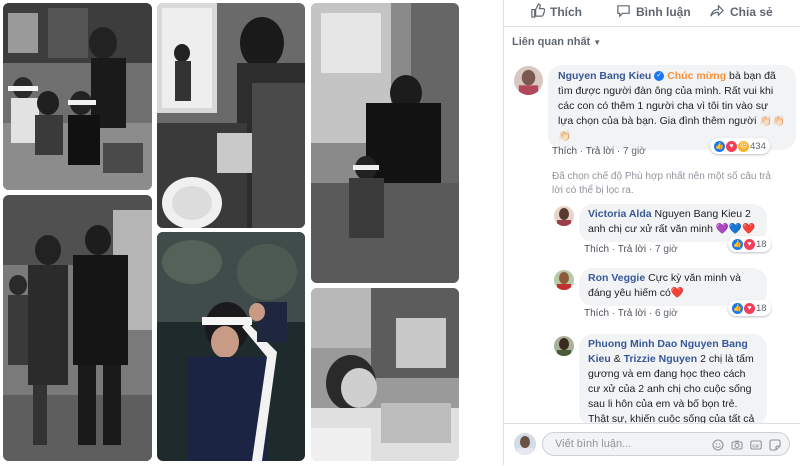  I want to click on sort-label: Liên quan nhất, so click(551, 42).